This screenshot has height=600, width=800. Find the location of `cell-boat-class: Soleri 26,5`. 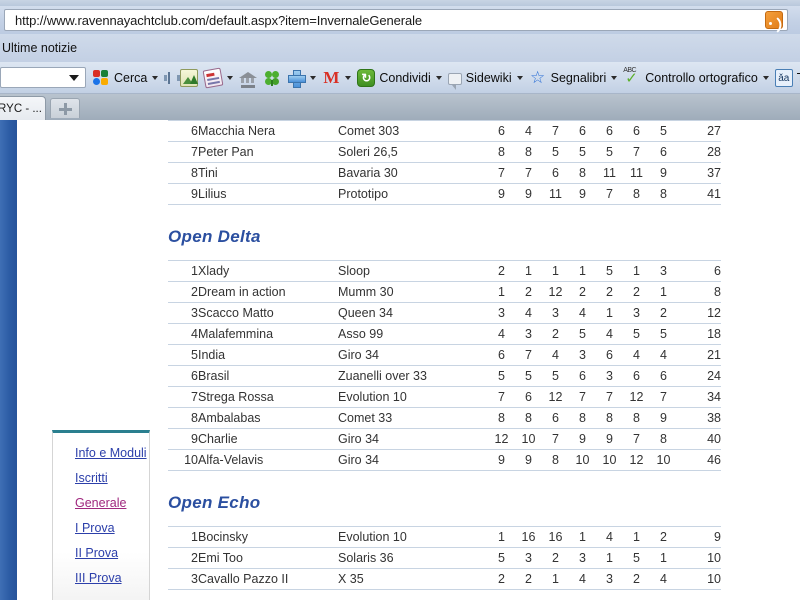

cell-boat-class: Soleri 26,5 is located at coordinates (413, 152).